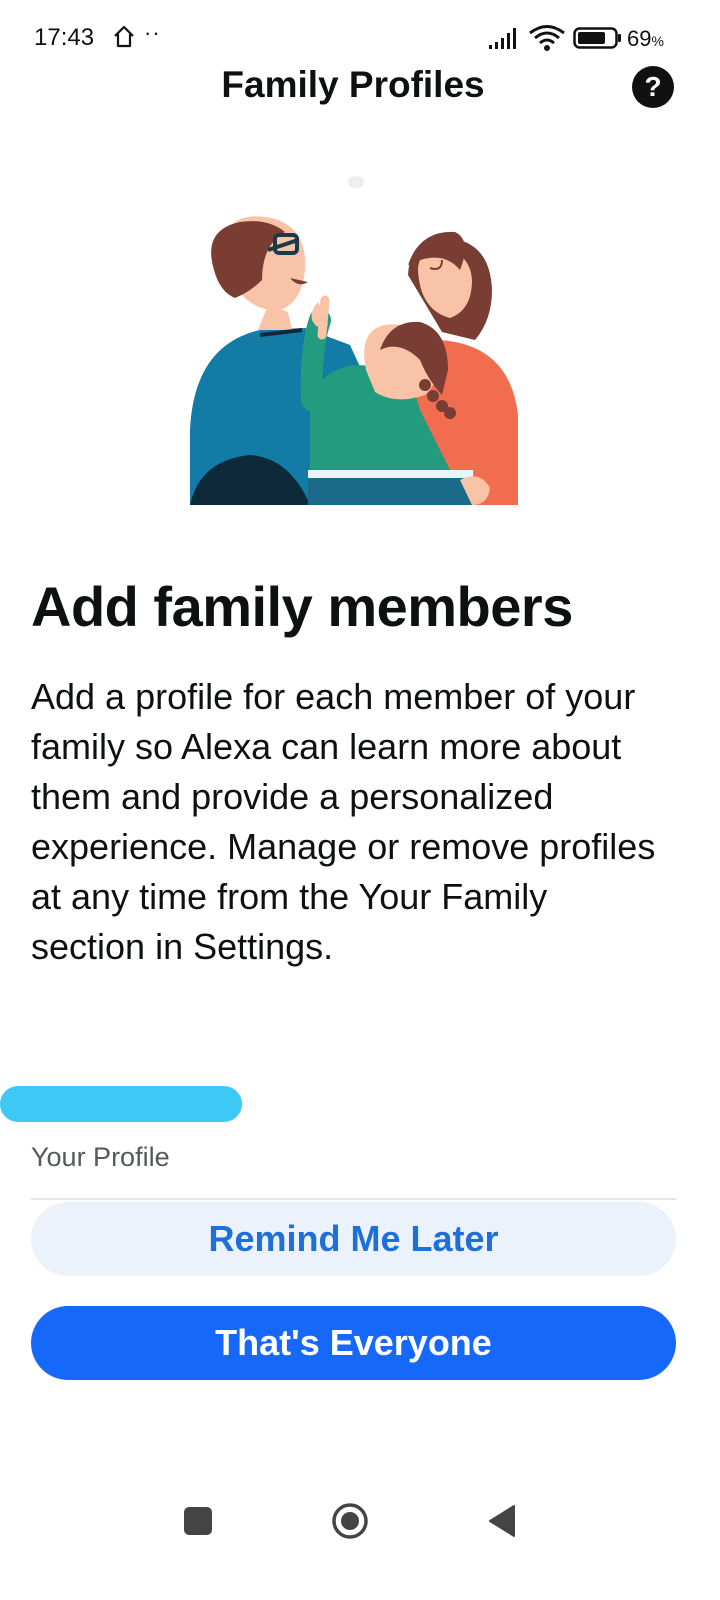  What do you see at coordinates (547, 38) in the screenshot?
I see `wifi-icon` at bounding box center [547, 38].